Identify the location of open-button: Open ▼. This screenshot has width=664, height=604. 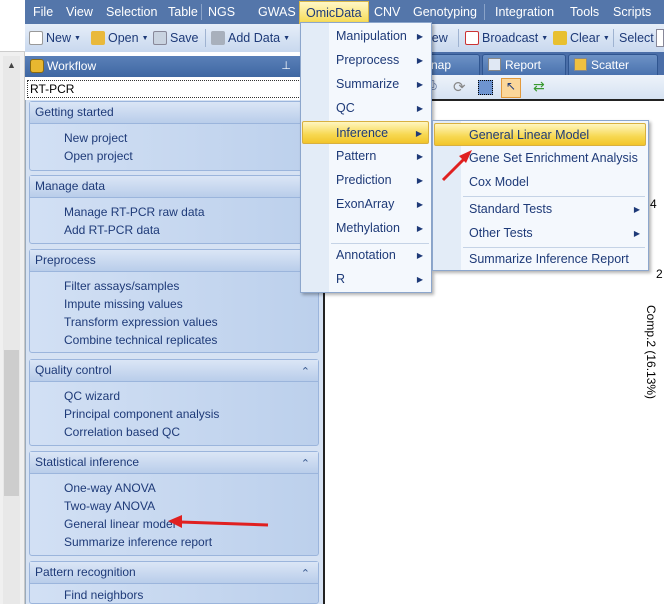
(120, 38).